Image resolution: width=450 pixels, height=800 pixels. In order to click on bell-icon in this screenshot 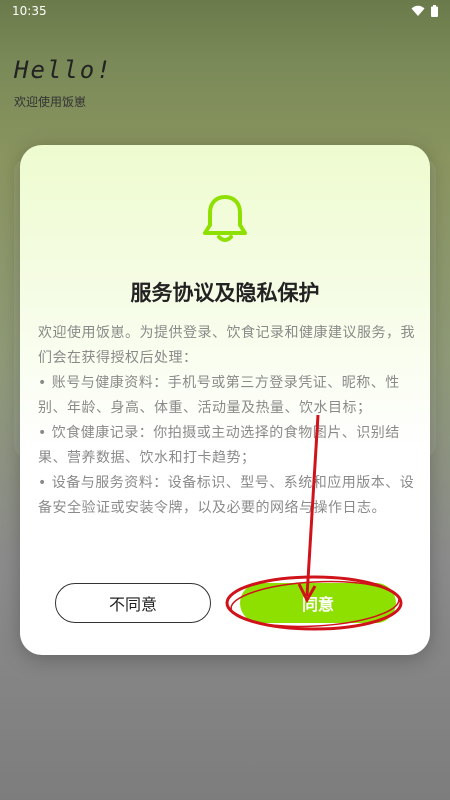, I will do `click(225, 218)`.